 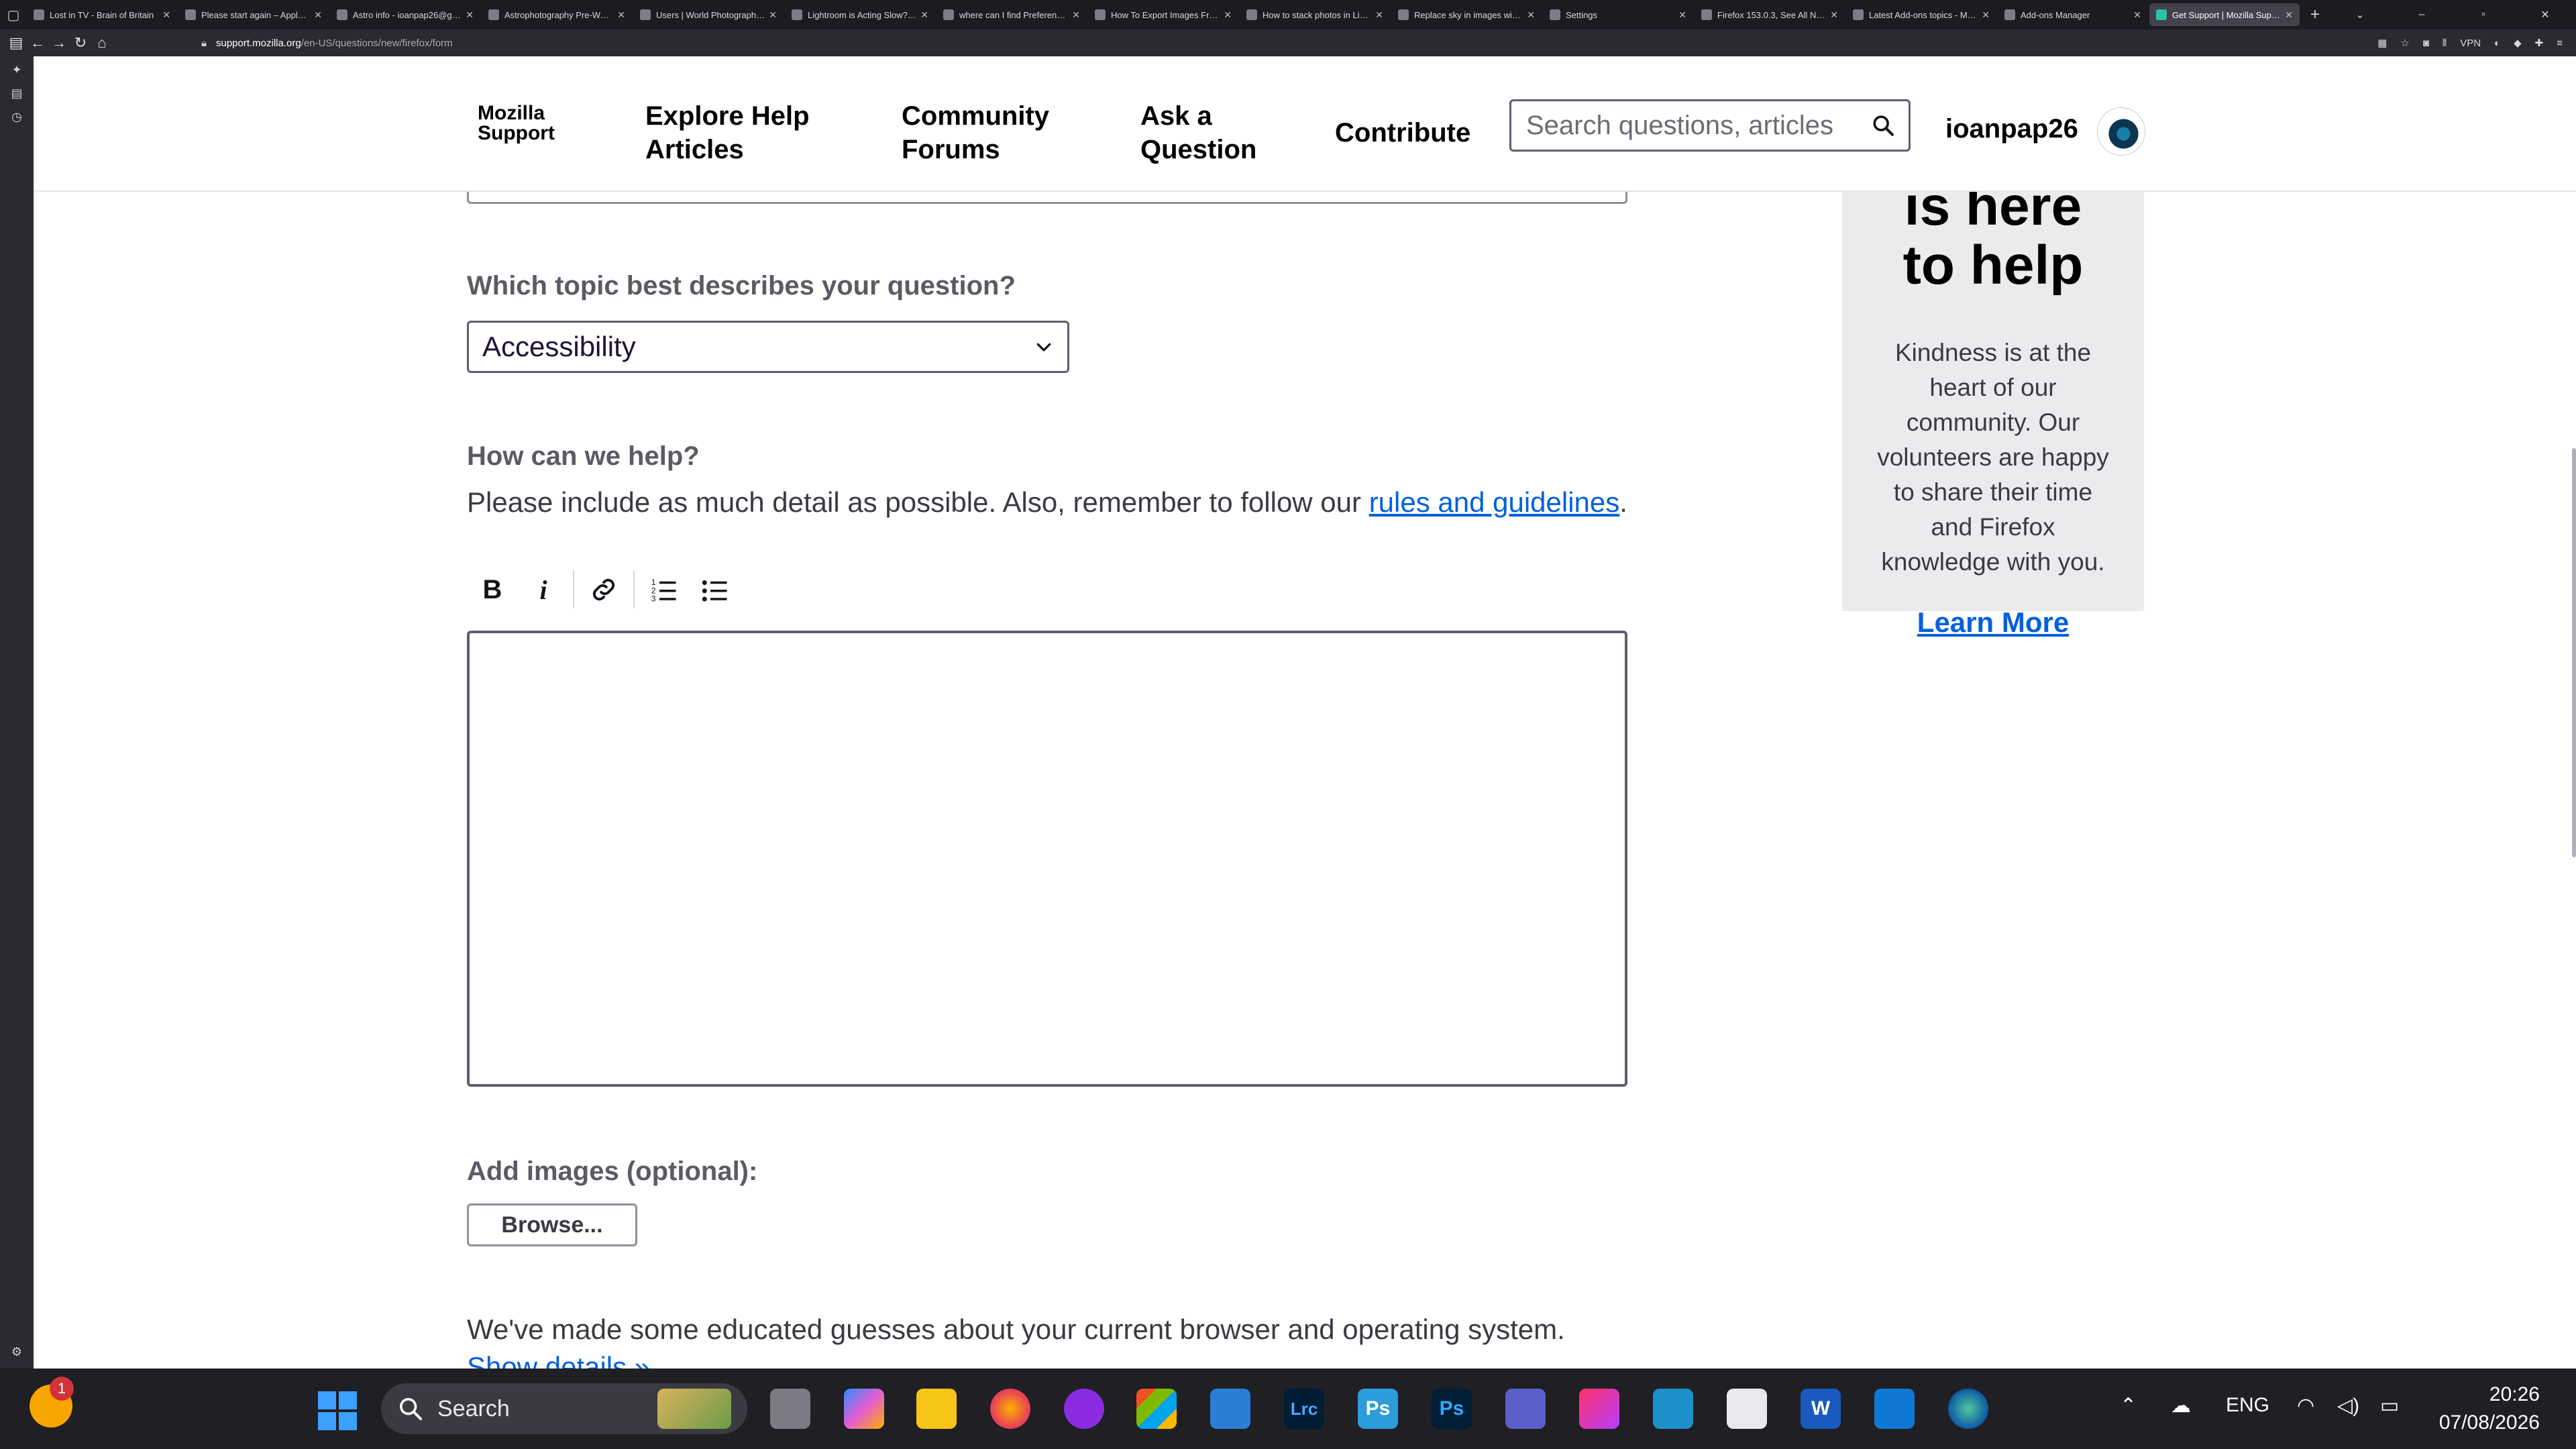 I want to click on copilot-icon, so click(x=864, y=1409).